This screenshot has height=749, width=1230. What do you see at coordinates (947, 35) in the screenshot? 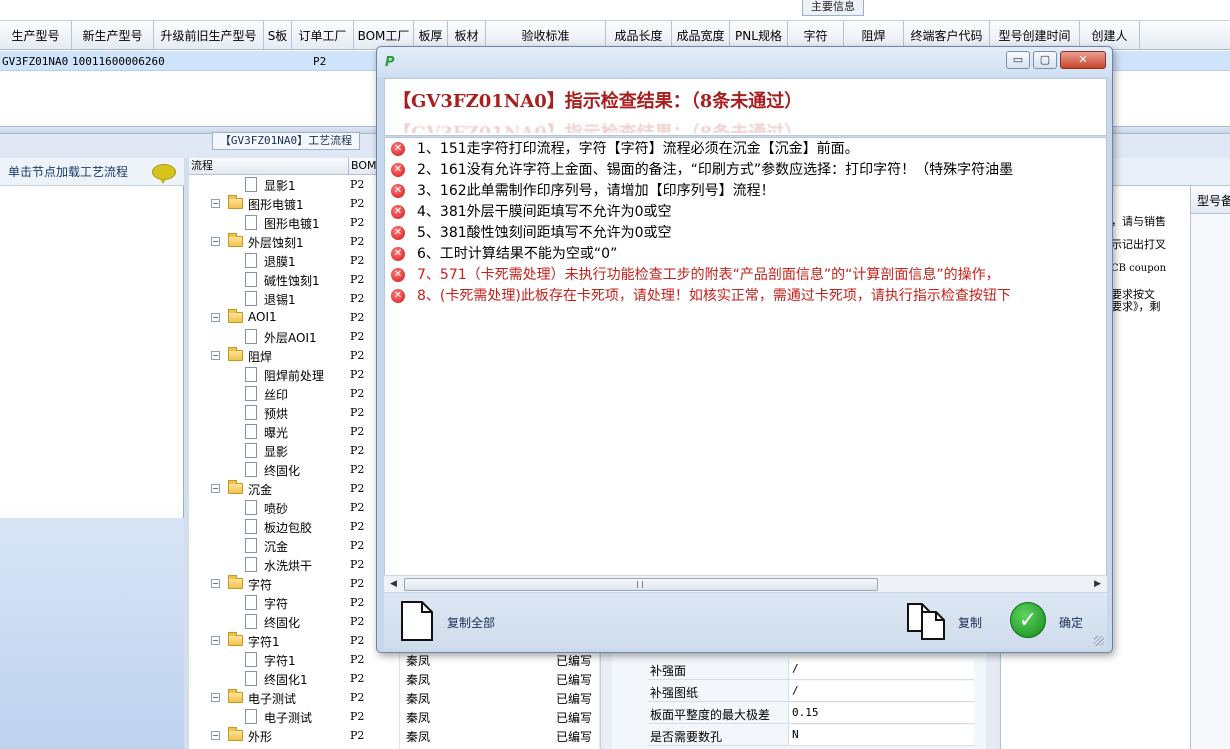
I see `column-header: 终端客户代码` at bounding box center [947, 35].